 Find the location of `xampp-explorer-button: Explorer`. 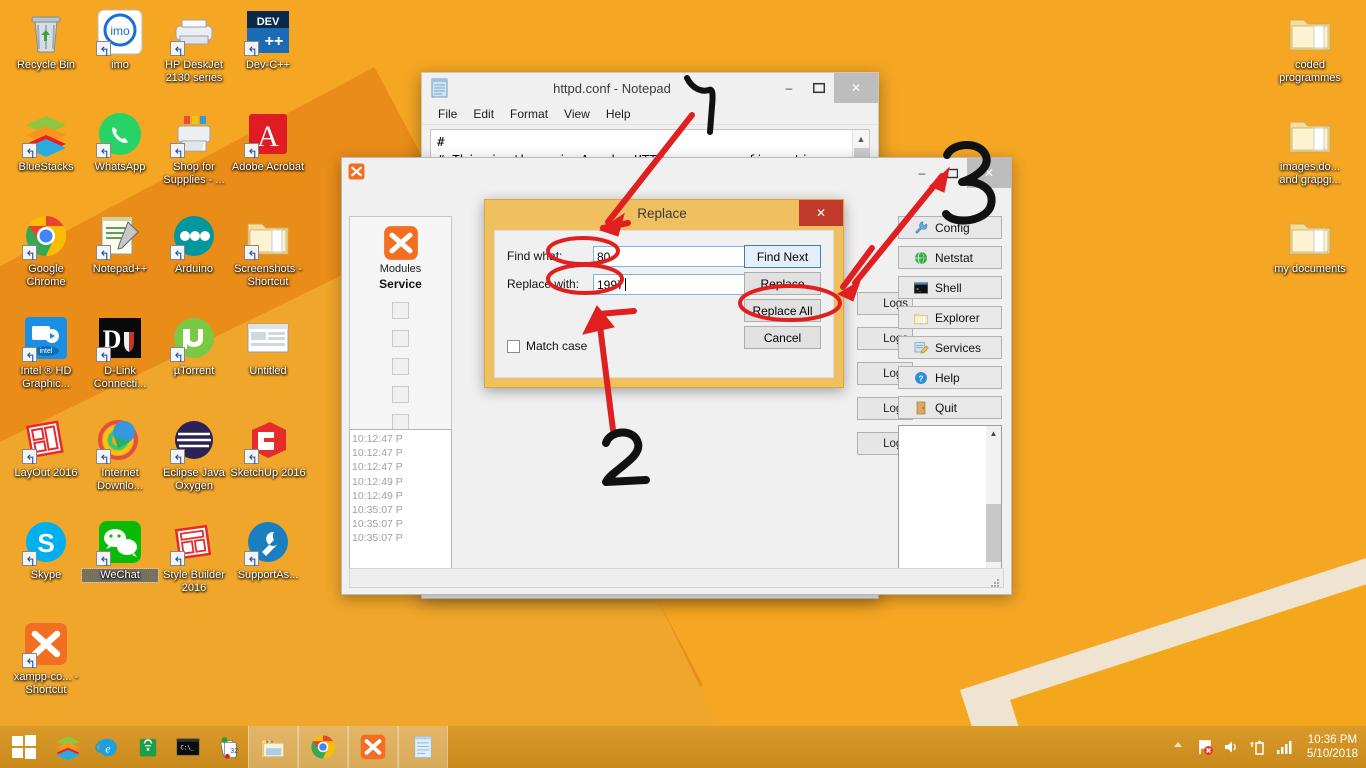

xampp-explorer-button: Explorer is located at coordinates (950, 317).